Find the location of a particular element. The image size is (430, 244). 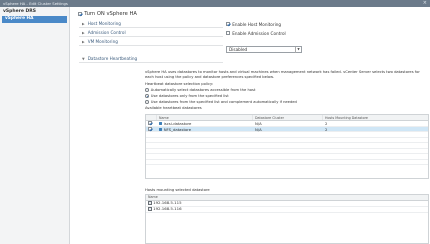

available-datastores-label: Available heartbeat datastores is located at coordinates (173, 108).